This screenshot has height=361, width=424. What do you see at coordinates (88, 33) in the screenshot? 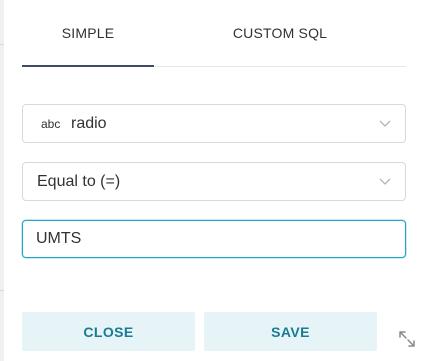
I see `tab-simple: SIMPLE` at bounding box center [88, 33].